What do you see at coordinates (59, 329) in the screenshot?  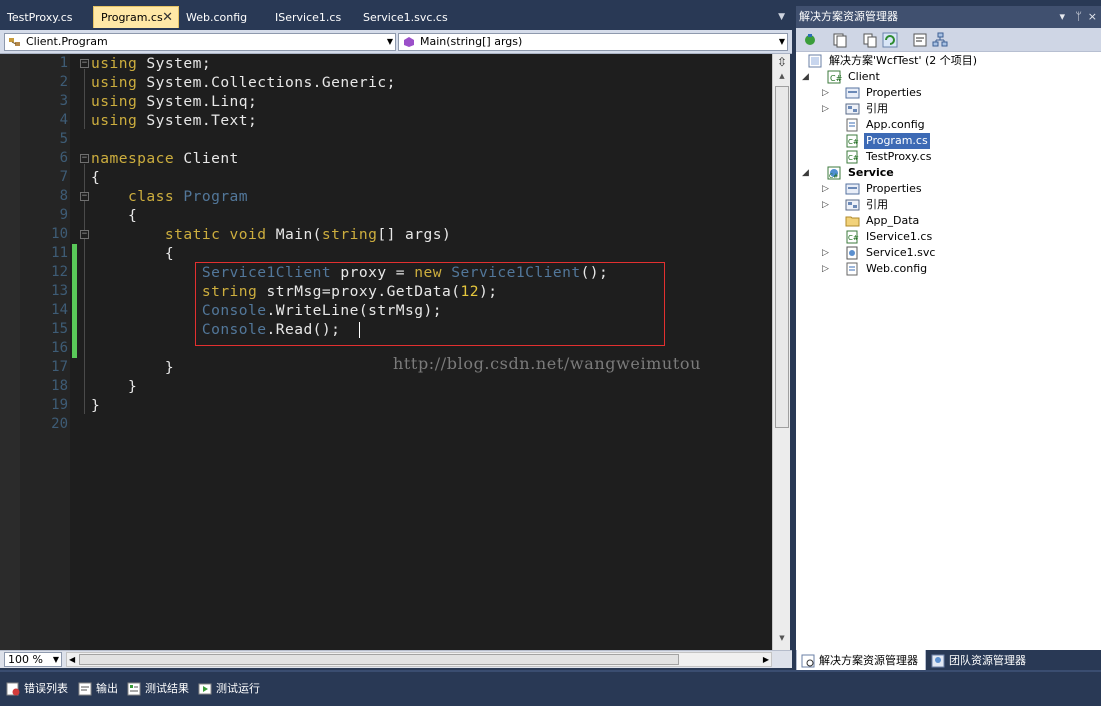 I see `line-number: 15` at bounding box center [59, 329].